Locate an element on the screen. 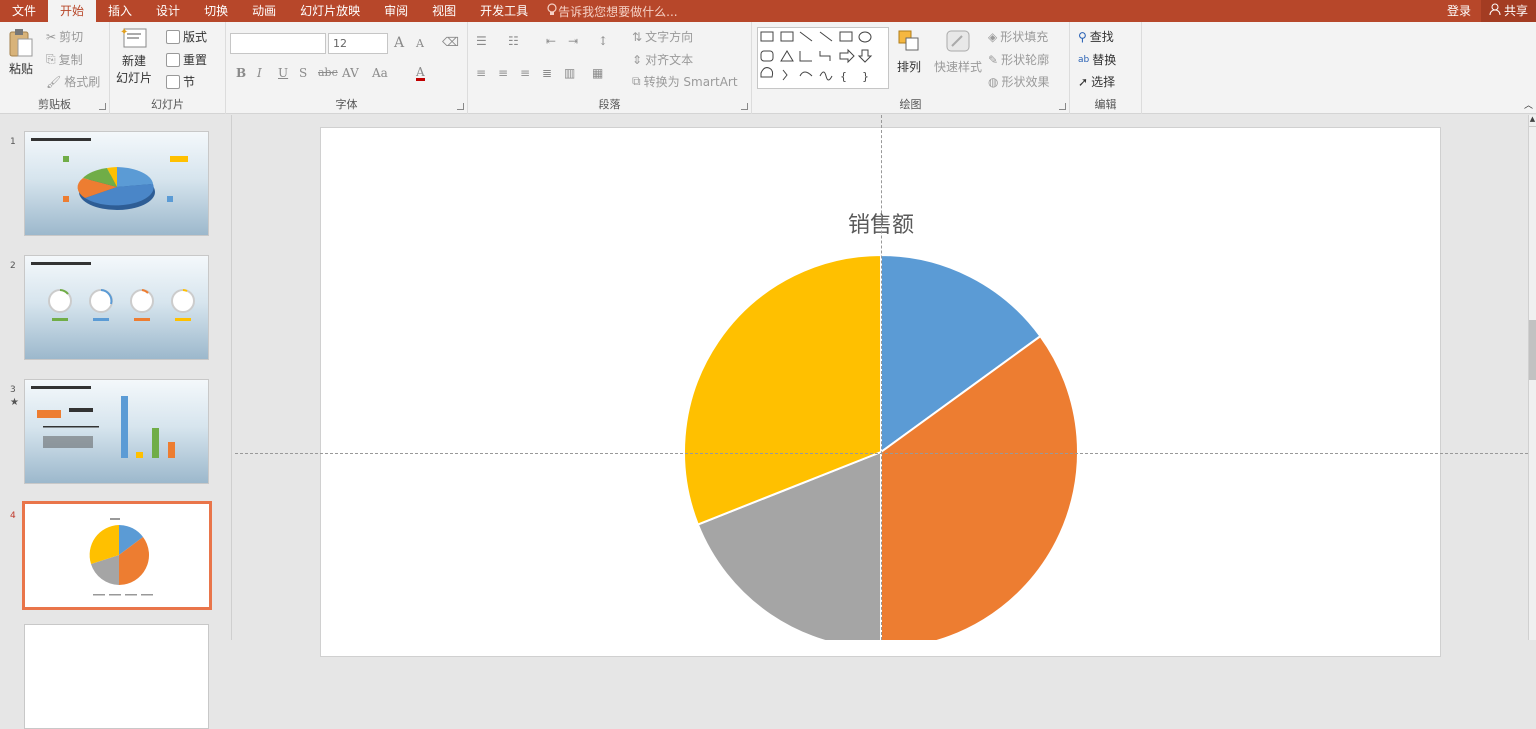 The image size is (1536, 729). vertical-scrollbar: ▲ is located at coordinates (1532, 377).